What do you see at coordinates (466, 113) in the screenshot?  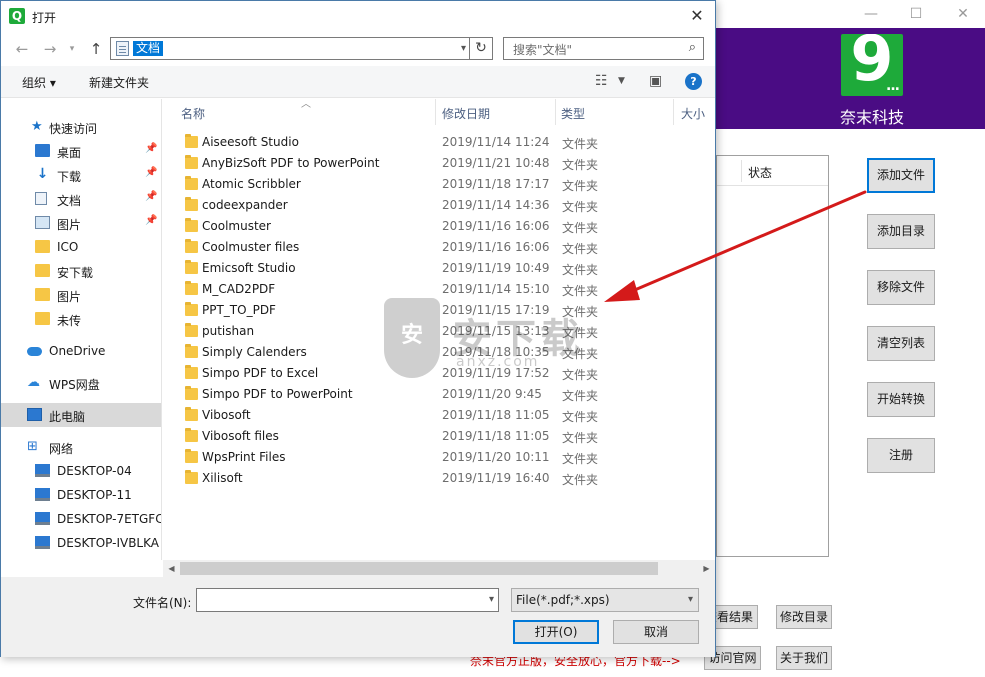 I see `column-date: 修改日期` at bounding box center [466, 113].